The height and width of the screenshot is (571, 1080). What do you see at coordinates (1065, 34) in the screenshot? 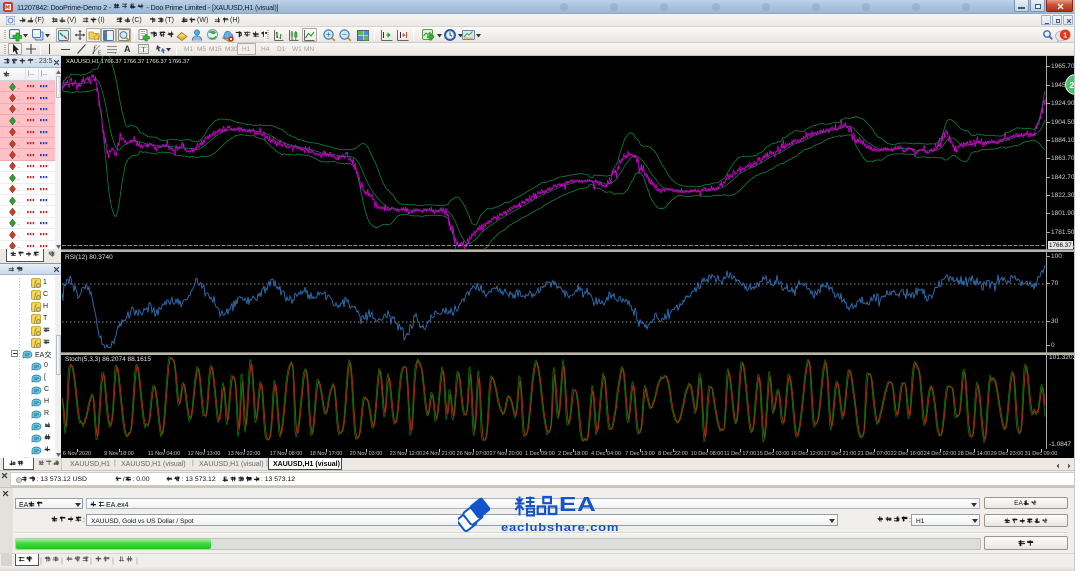
I see `svg-text: 1` at bounding box center [1065, 34].